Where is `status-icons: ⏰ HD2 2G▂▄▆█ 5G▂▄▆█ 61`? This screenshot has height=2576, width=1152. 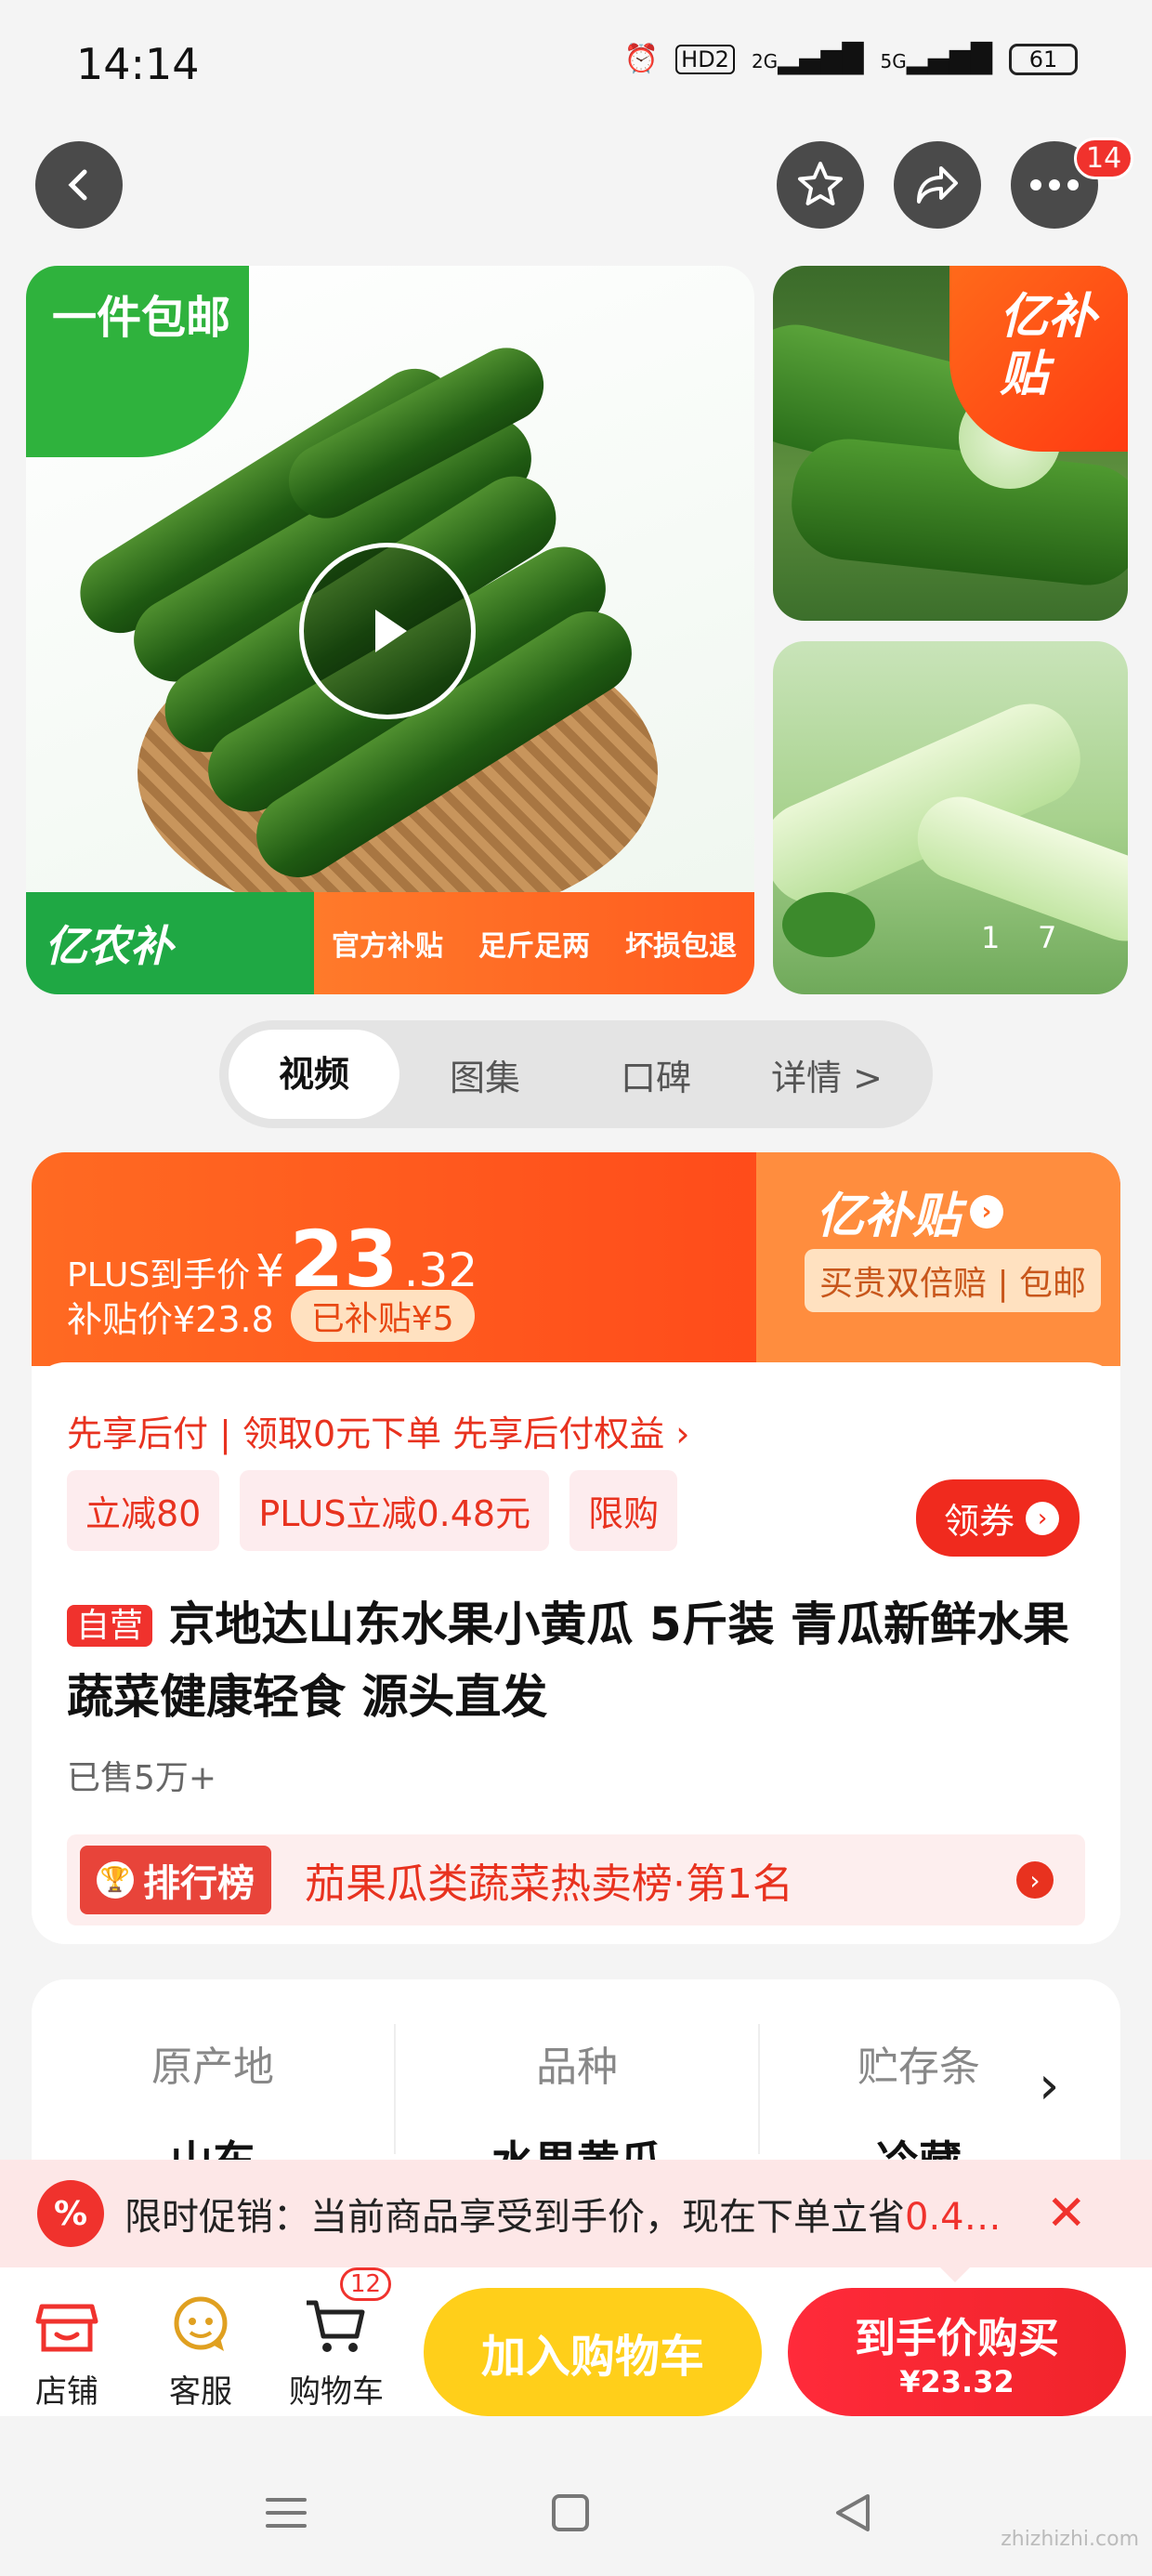
status-icons: ⏰ HD2 2G▂▄▆█ 5G▂▄▆█ 61 is located at coordinates (851, 59).